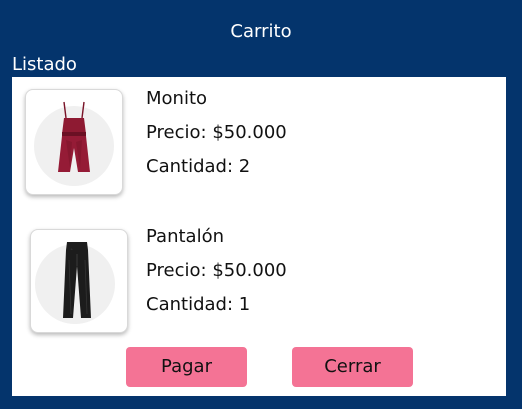 Image resolution: width=522 pixels, height=409 pixels. I want to click on page-title: Carrito, so click(261, 31).